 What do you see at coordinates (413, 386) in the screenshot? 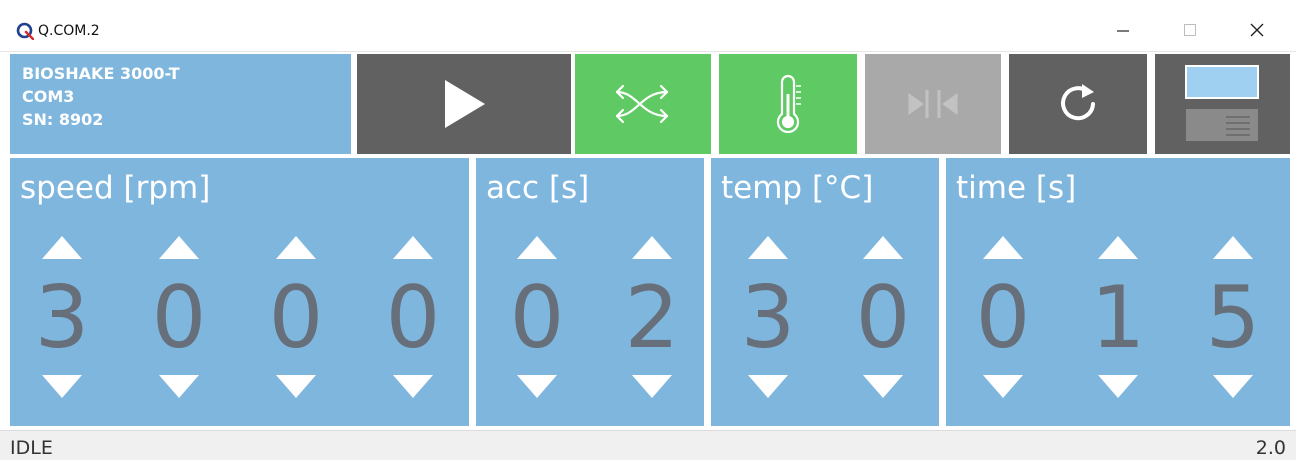
I see `speed-digit-4-down-icon` at bounding box center [413, 386].